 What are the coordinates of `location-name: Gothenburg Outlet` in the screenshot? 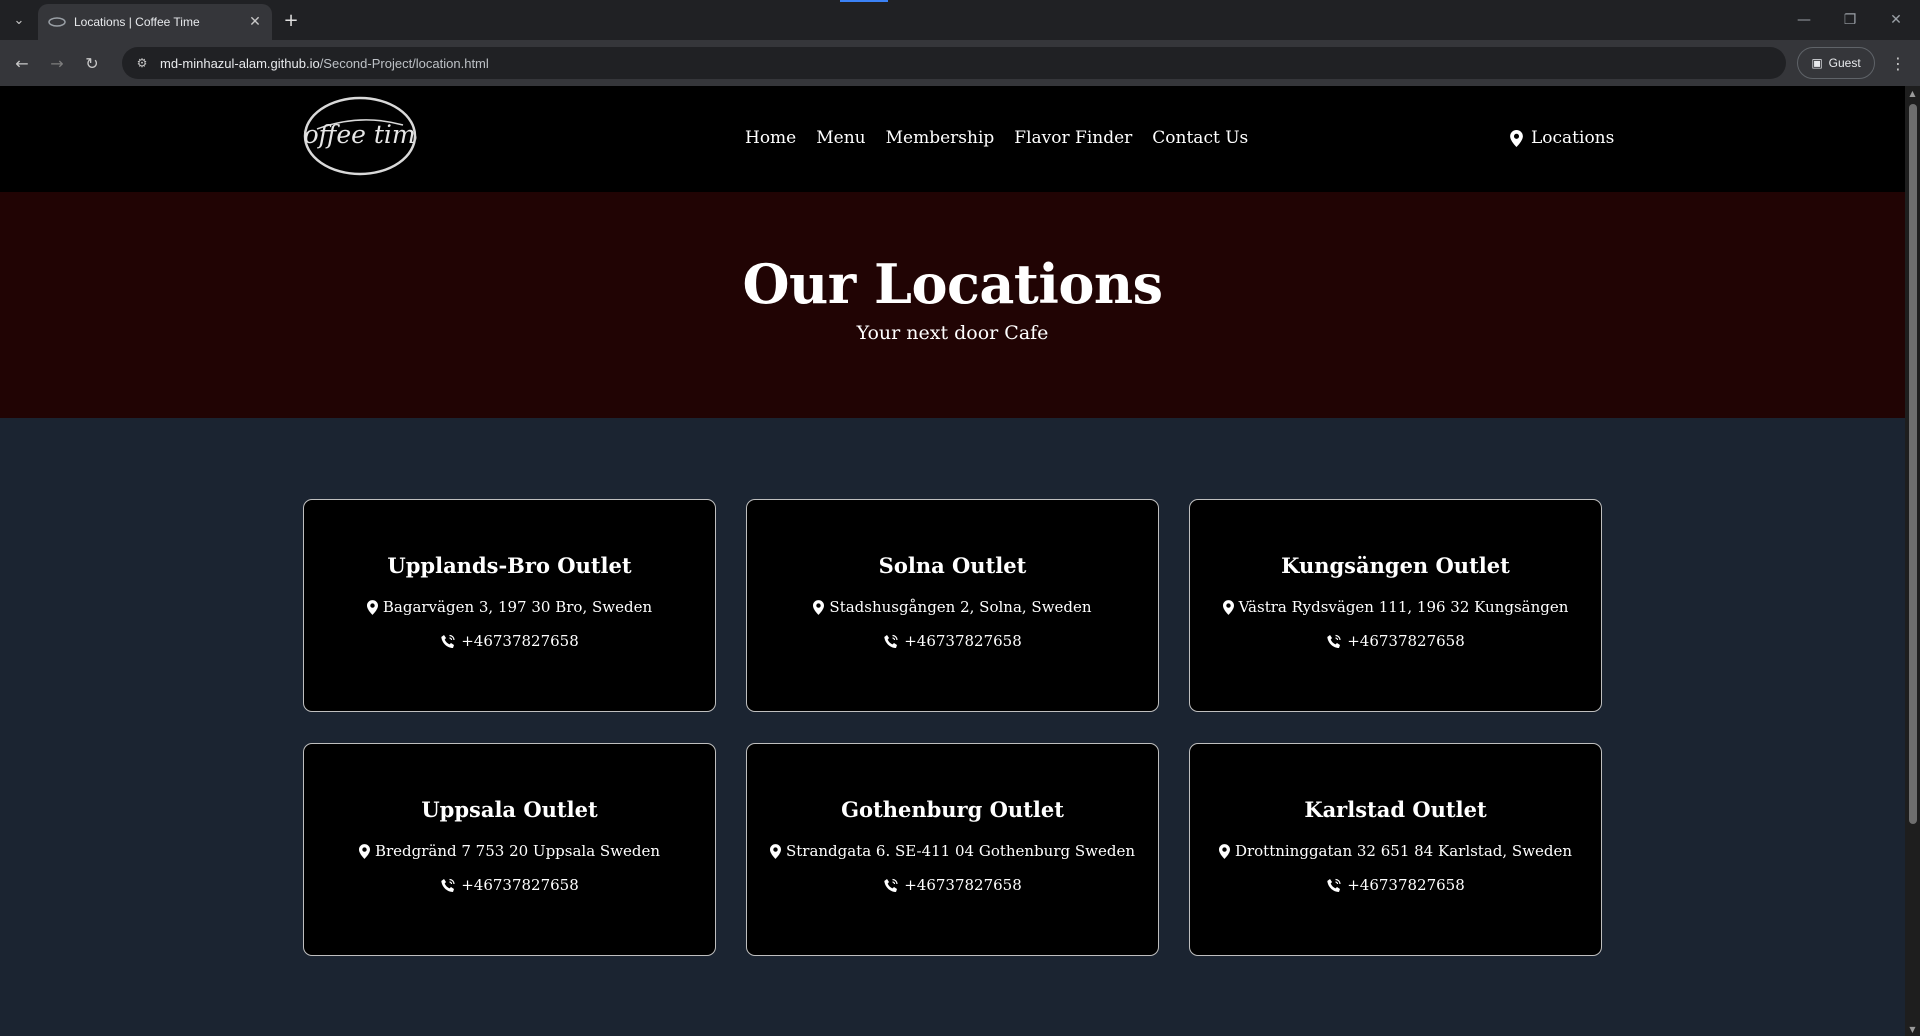 It's located at (952, 809).